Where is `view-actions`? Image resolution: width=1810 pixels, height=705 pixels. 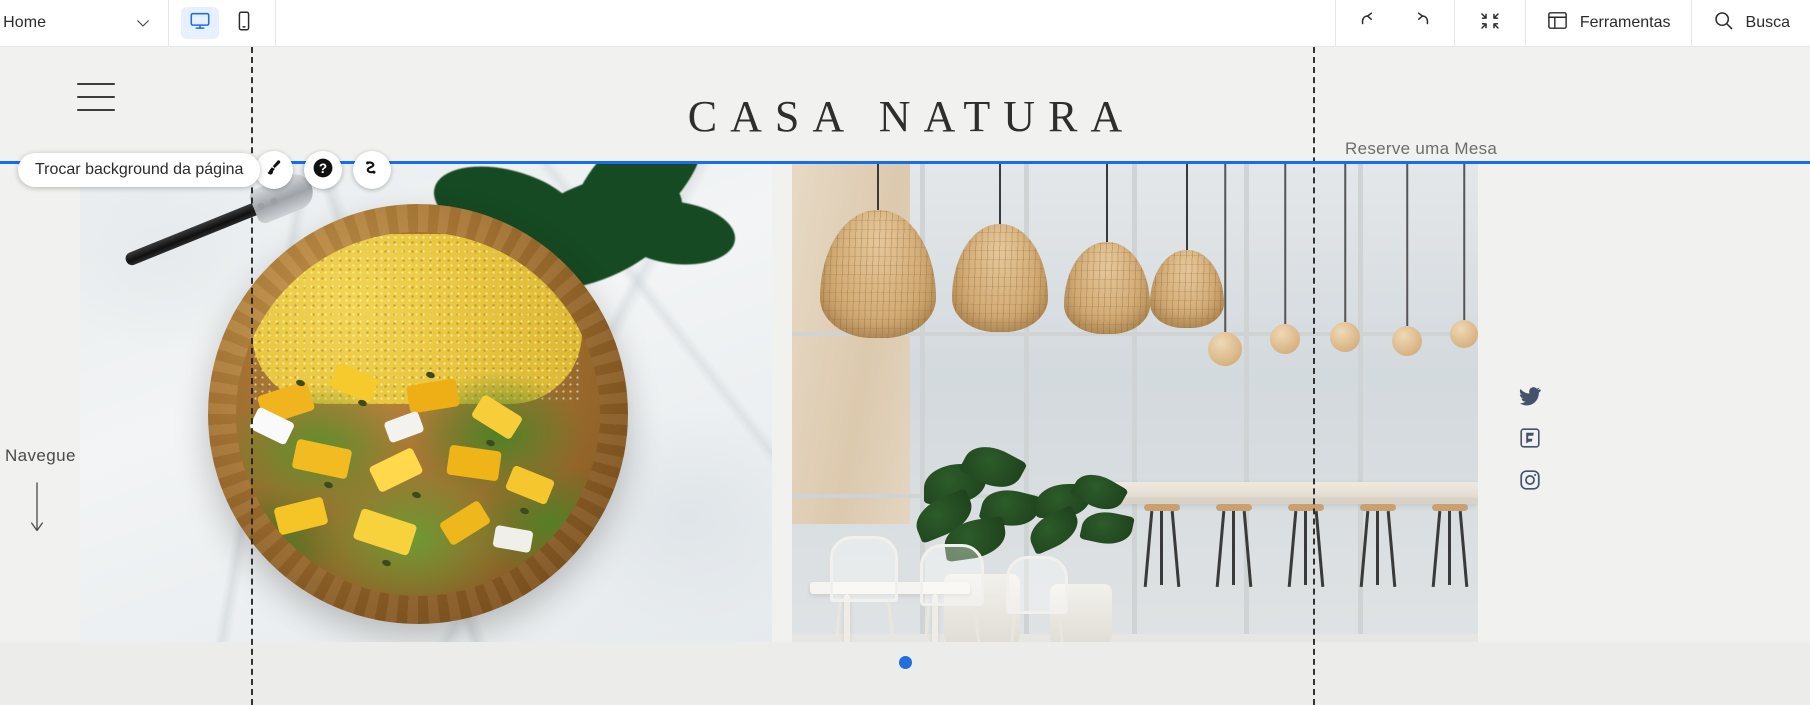 view-actions is located at coordinates (1490, 23).